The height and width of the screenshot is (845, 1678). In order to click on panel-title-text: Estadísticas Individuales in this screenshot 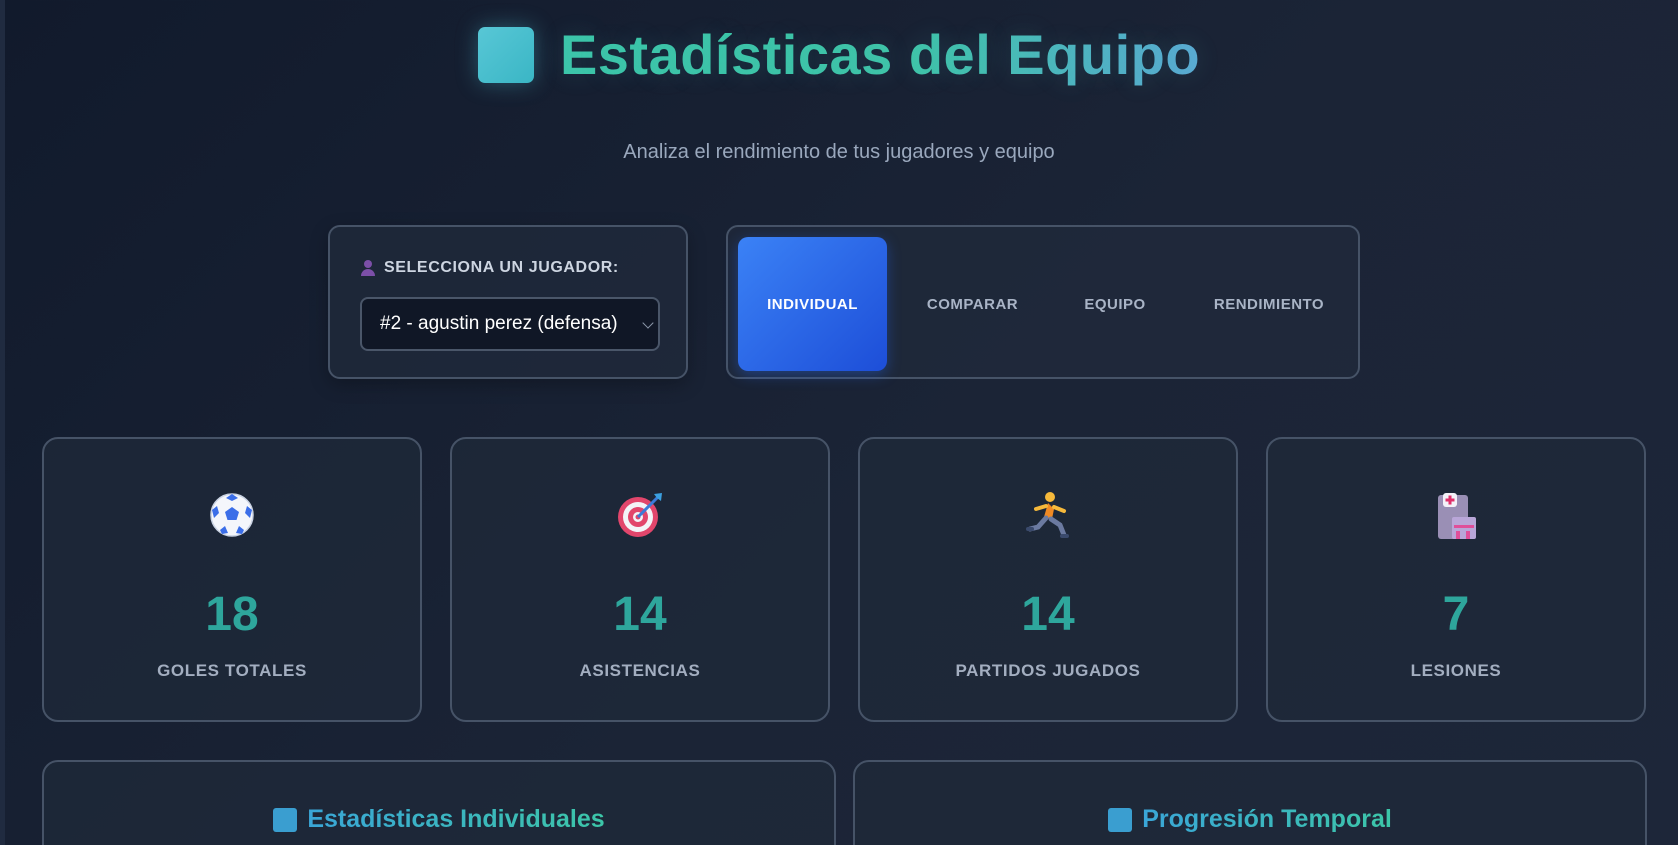, I will do `click(456, 819)`.